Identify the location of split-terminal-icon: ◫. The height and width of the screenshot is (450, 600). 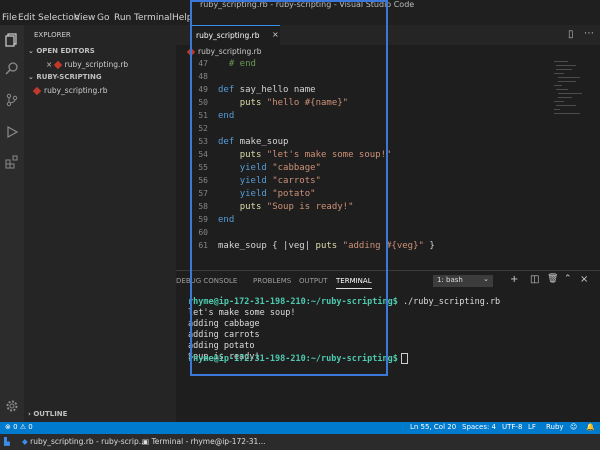
(534, 279).